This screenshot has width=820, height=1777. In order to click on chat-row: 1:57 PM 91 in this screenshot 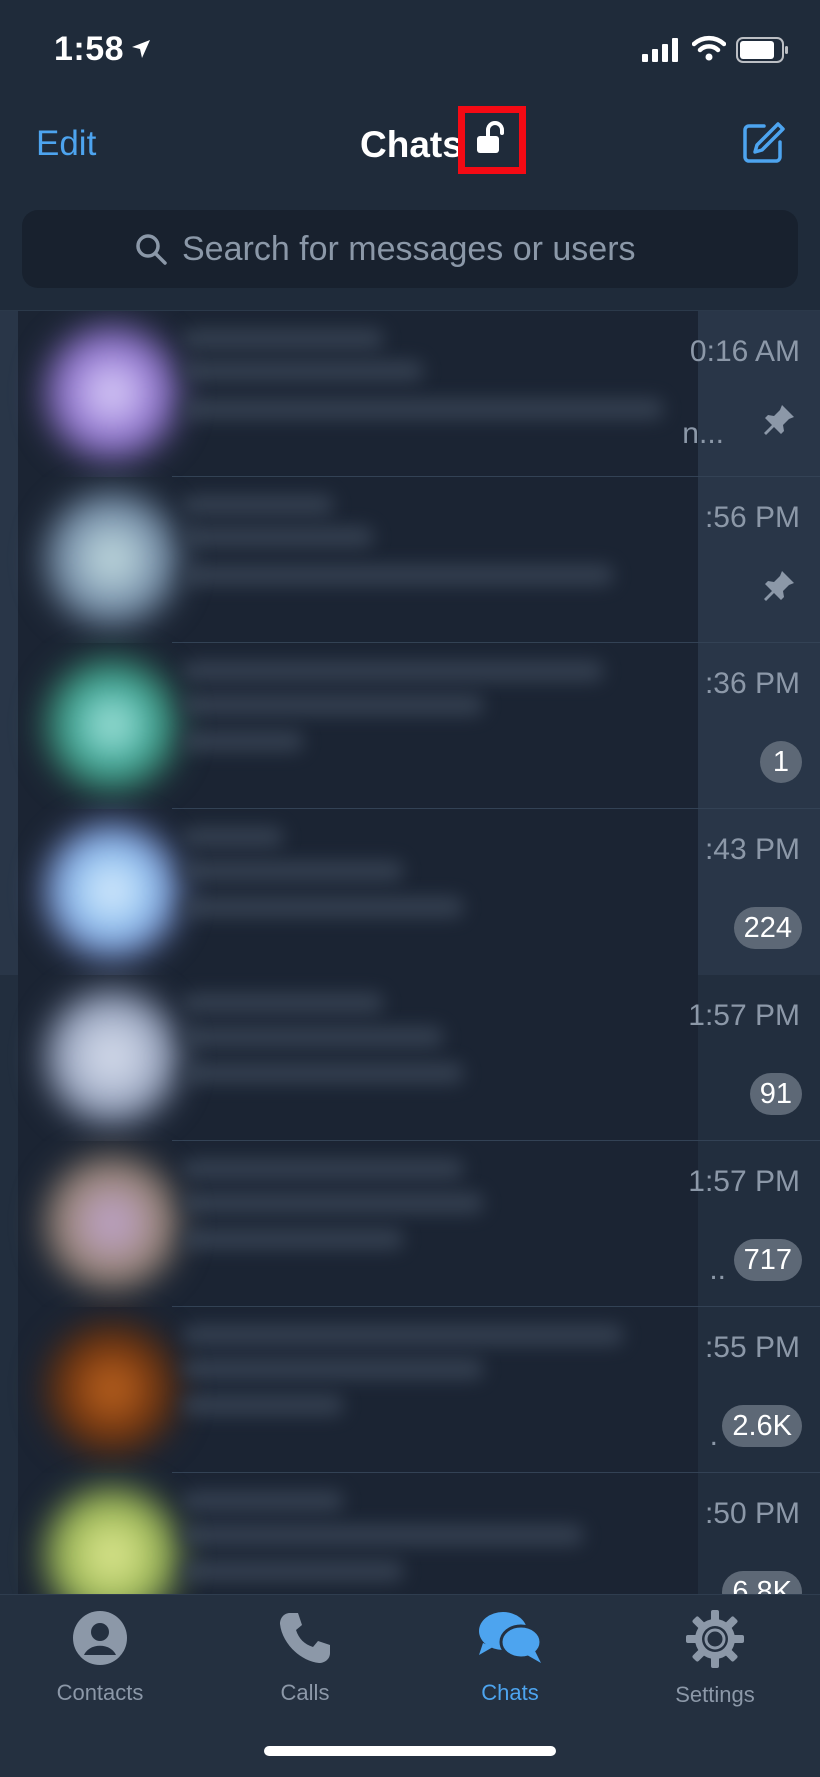, I will do `click(410, 1058)`.